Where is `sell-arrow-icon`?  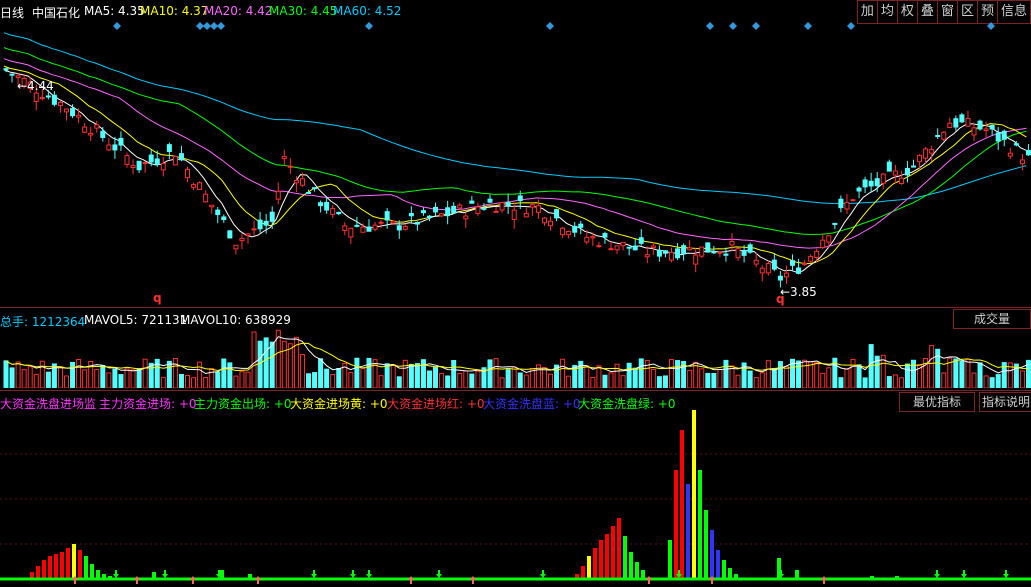
sell-arrow-icon is located at coordinates (543, 574).